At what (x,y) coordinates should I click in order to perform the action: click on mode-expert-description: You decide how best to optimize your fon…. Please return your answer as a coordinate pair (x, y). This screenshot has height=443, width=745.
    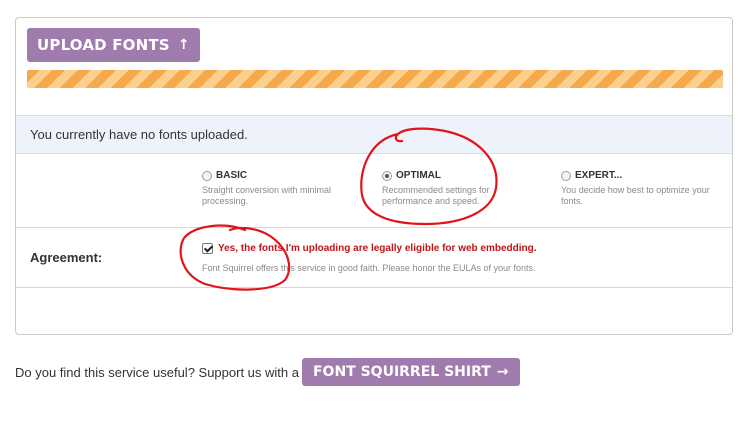
    Looking at the image, I should click on (635, 195).